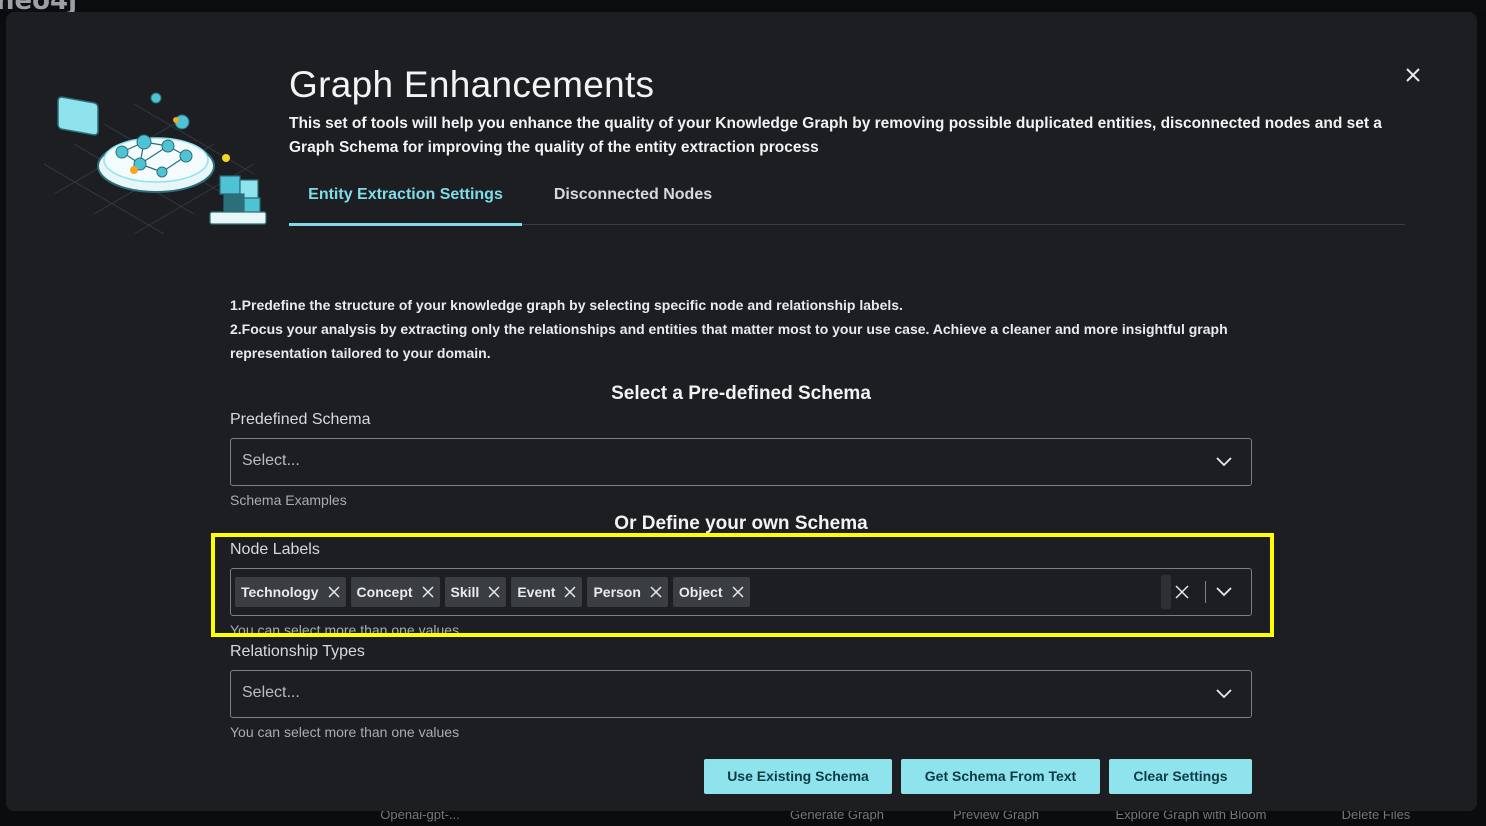 This screenshot has height=826, width=1486. I want to click on chip-scrollbar, so click(1166, 592).